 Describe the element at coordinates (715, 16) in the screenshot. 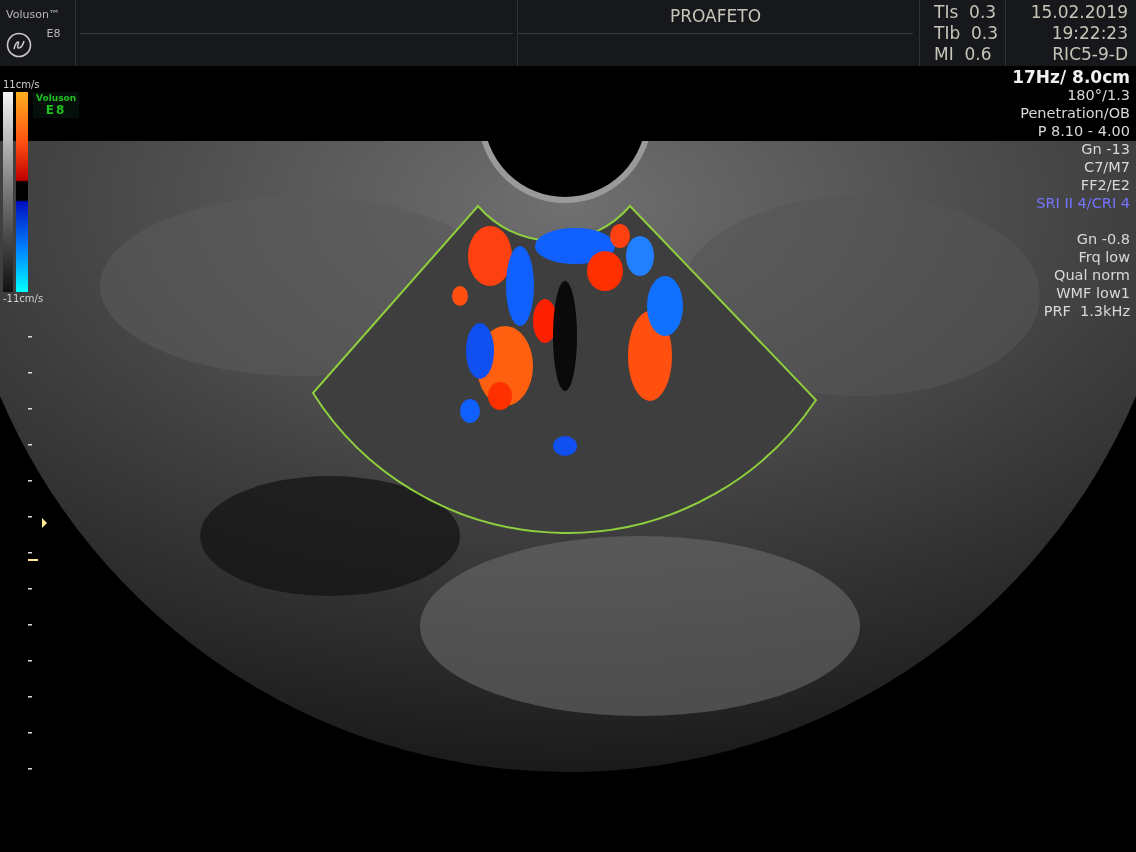

I see `patient-name: PROAFETO` at that location.